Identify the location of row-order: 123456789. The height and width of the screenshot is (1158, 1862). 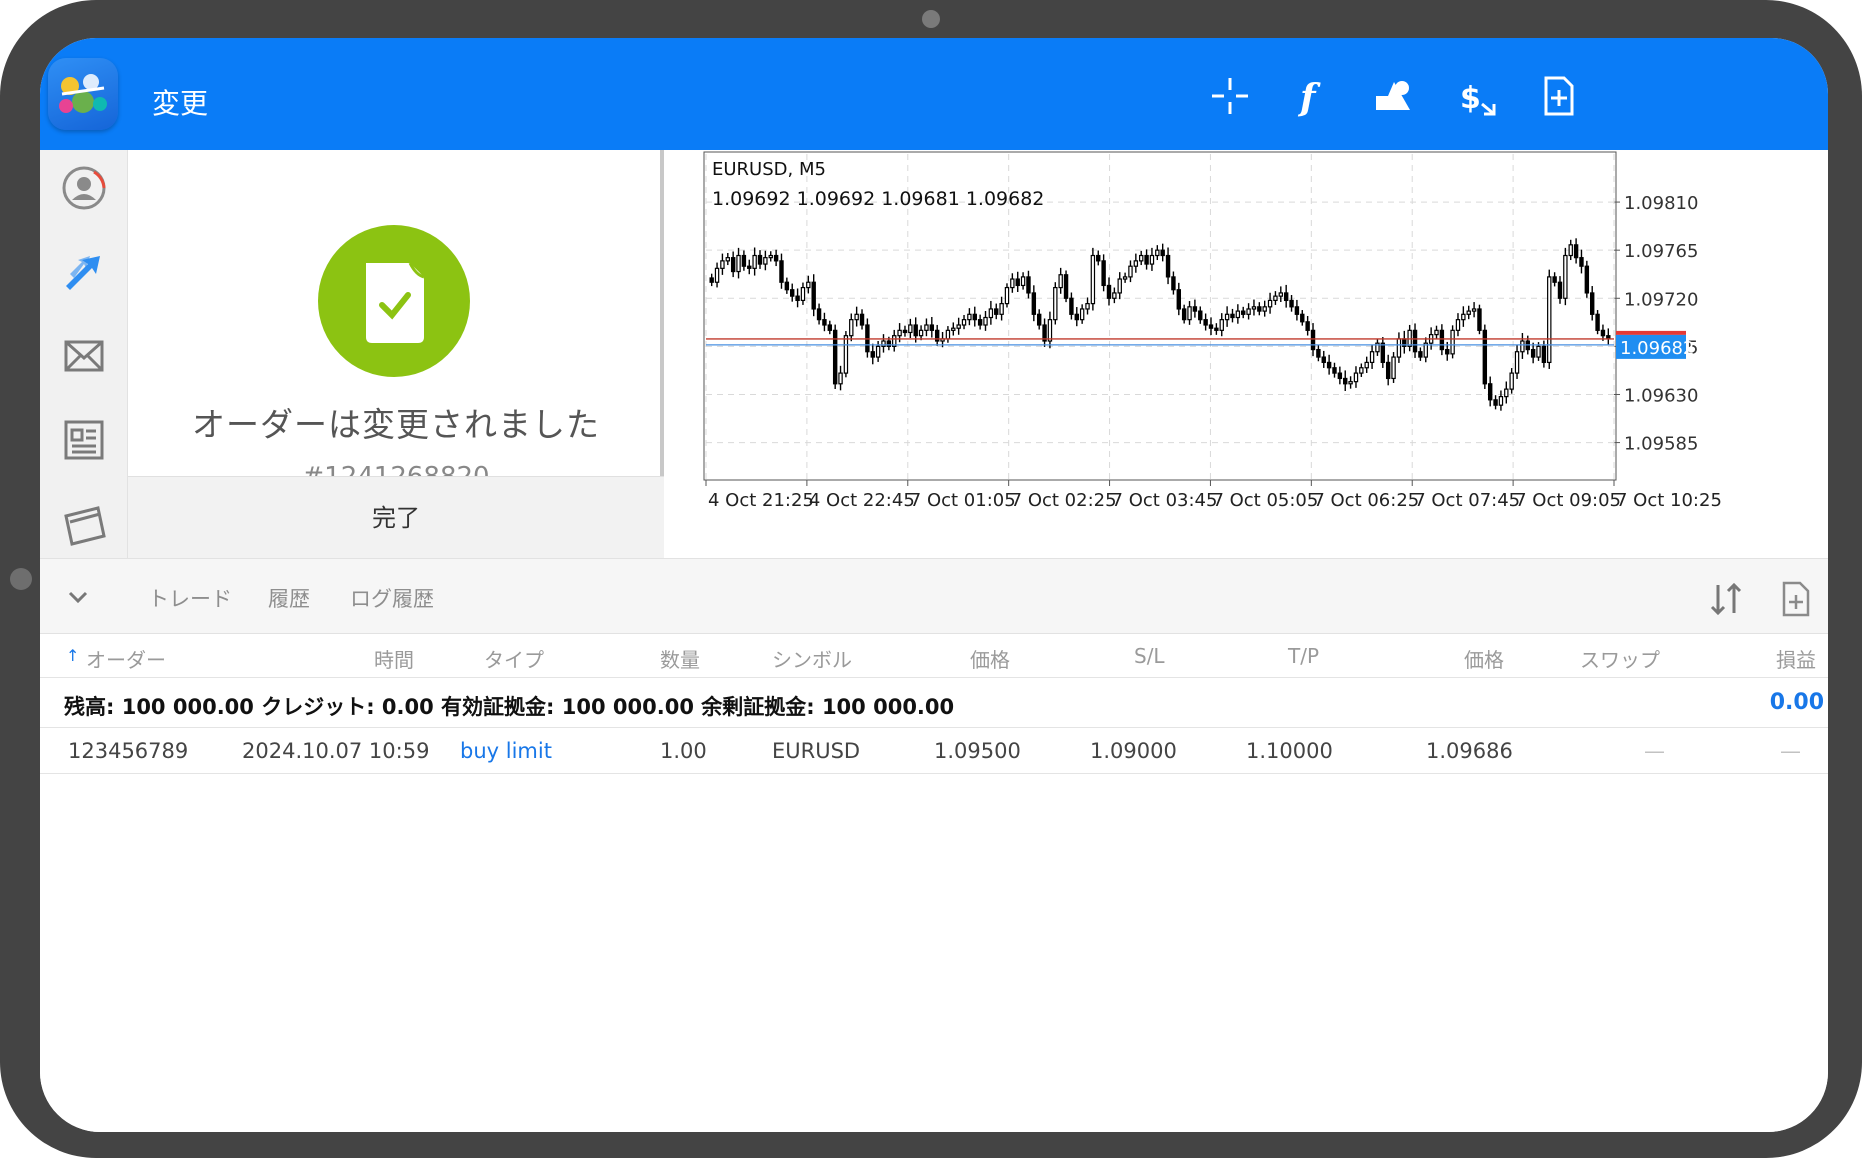
(128, 751).